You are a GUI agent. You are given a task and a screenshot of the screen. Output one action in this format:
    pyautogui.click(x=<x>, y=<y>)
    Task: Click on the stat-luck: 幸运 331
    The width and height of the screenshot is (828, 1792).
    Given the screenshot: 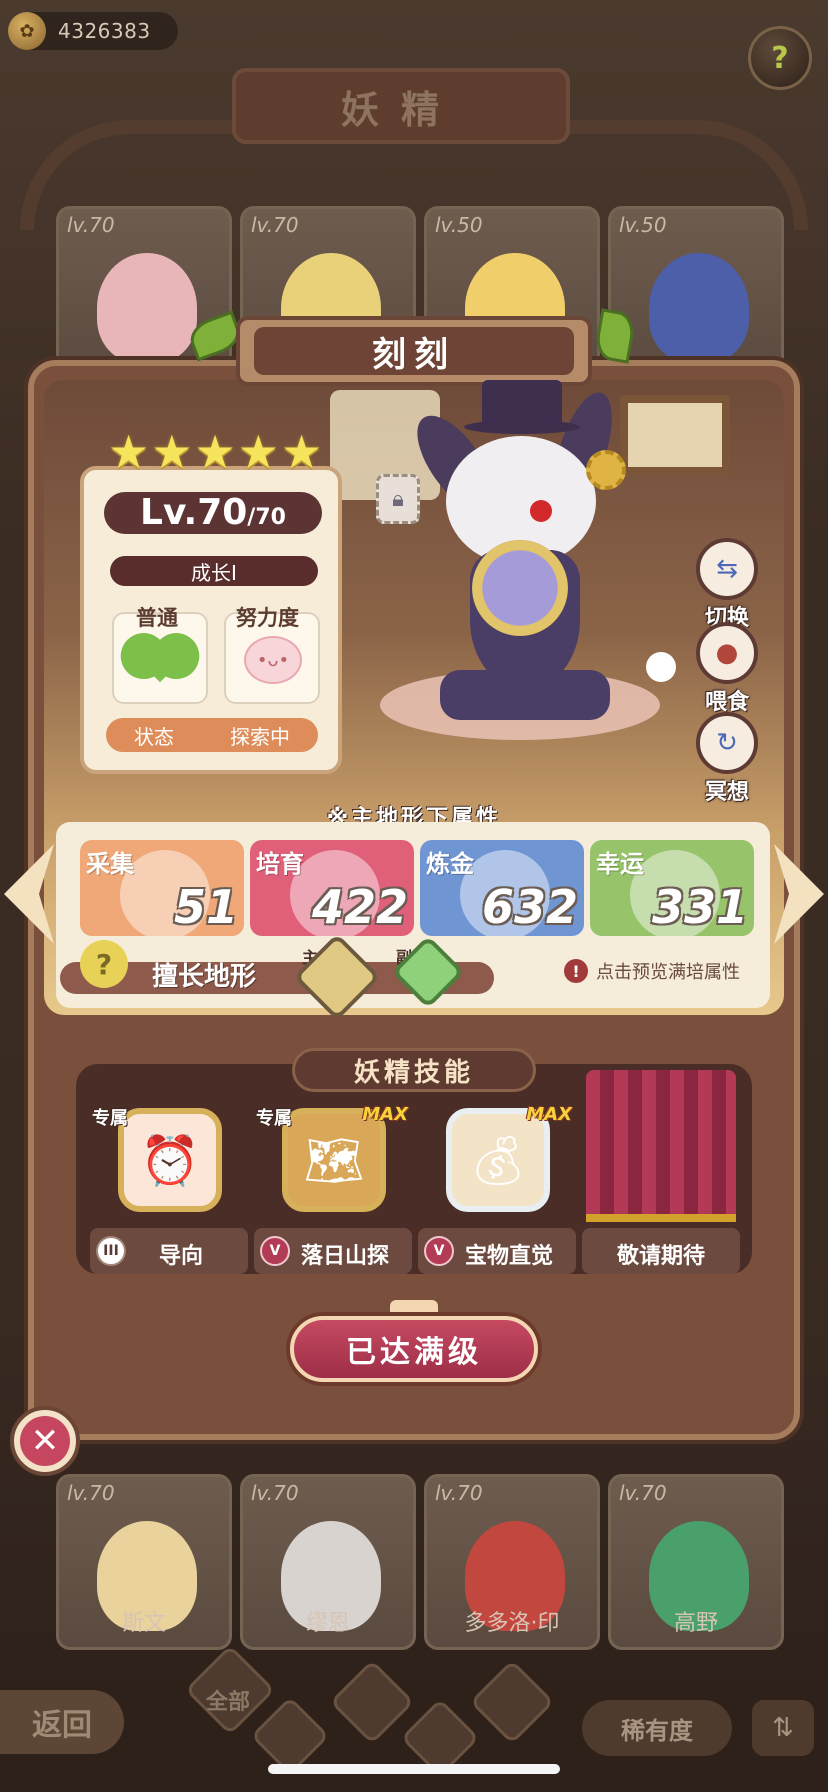 What is the action you would take?
    pyautogui.click(x=672, y=888)
    